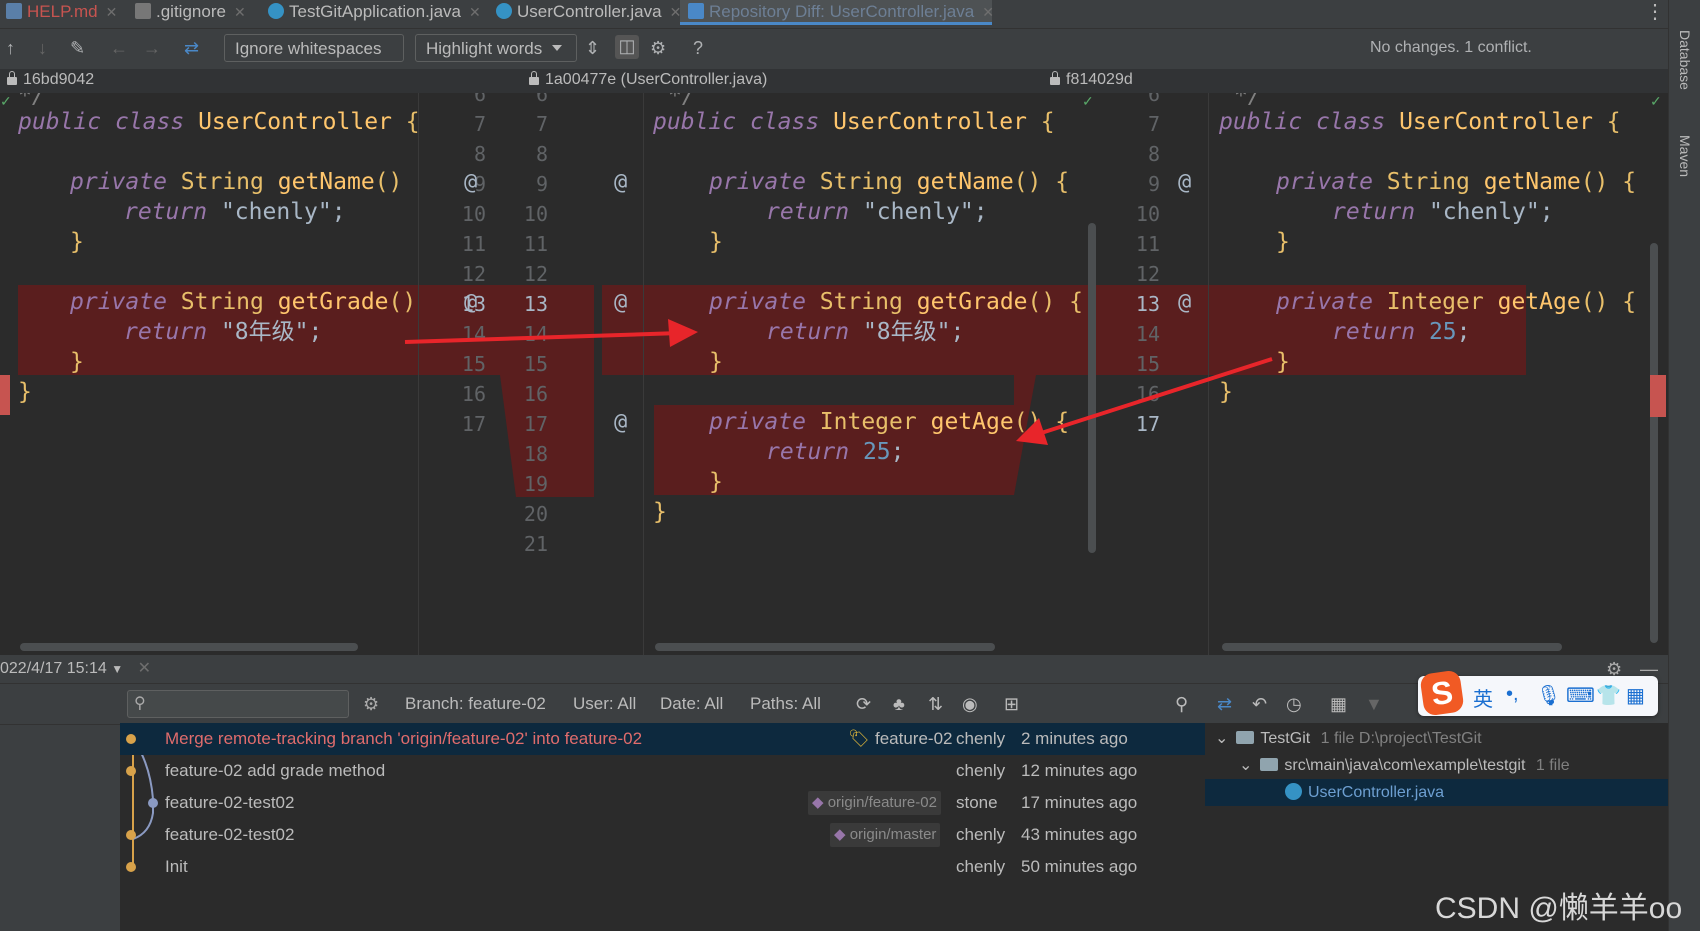  I want to click on watermark: CSDN @懒羊羊oo, so click(1559, 908).